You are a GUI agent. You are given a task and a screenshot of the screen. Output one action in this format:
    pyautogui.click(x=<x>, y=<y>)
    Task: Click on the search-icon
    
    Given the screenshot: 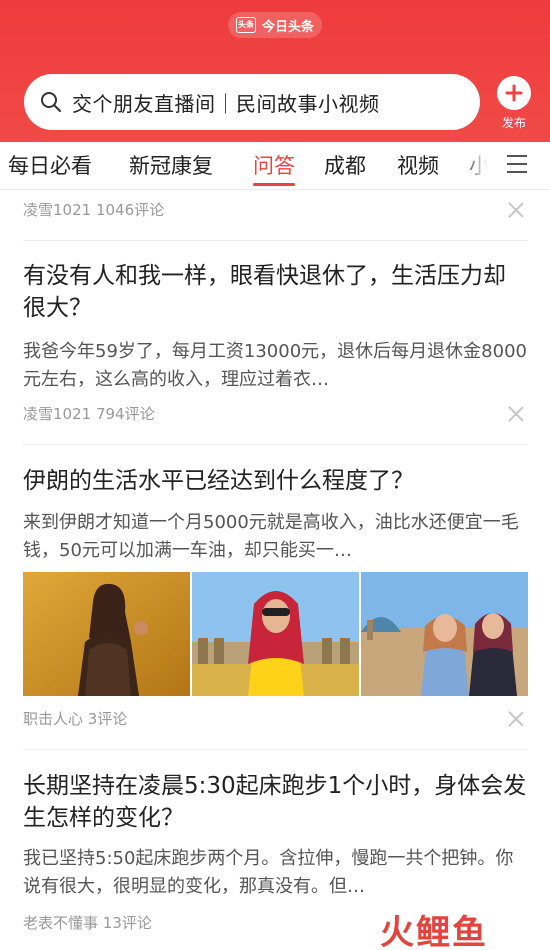 What is the action you would take?
    pyautogui.click(x=51, y=102)
    